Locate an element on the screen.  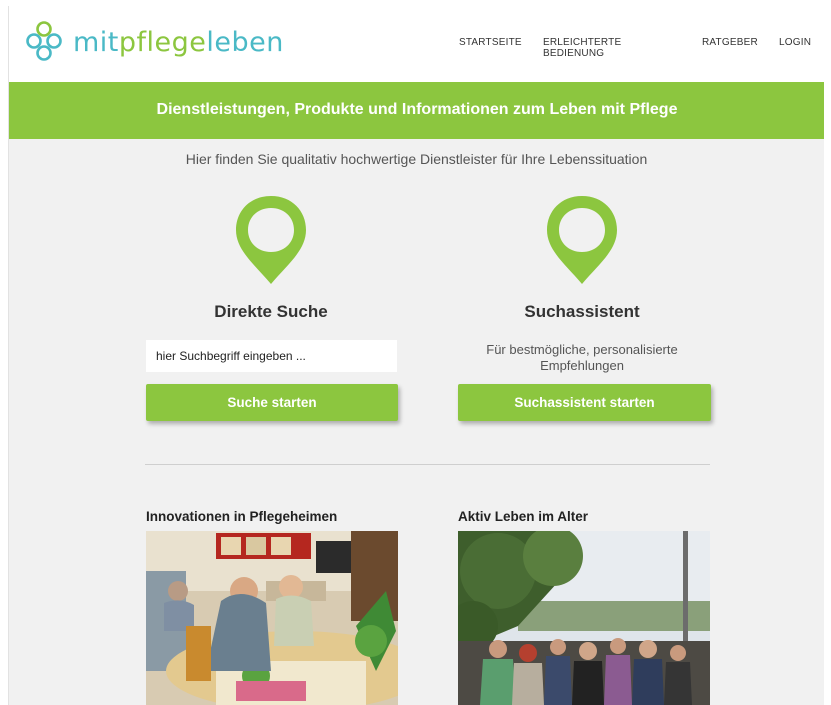
section-divider is located at coordinates (427, 464).